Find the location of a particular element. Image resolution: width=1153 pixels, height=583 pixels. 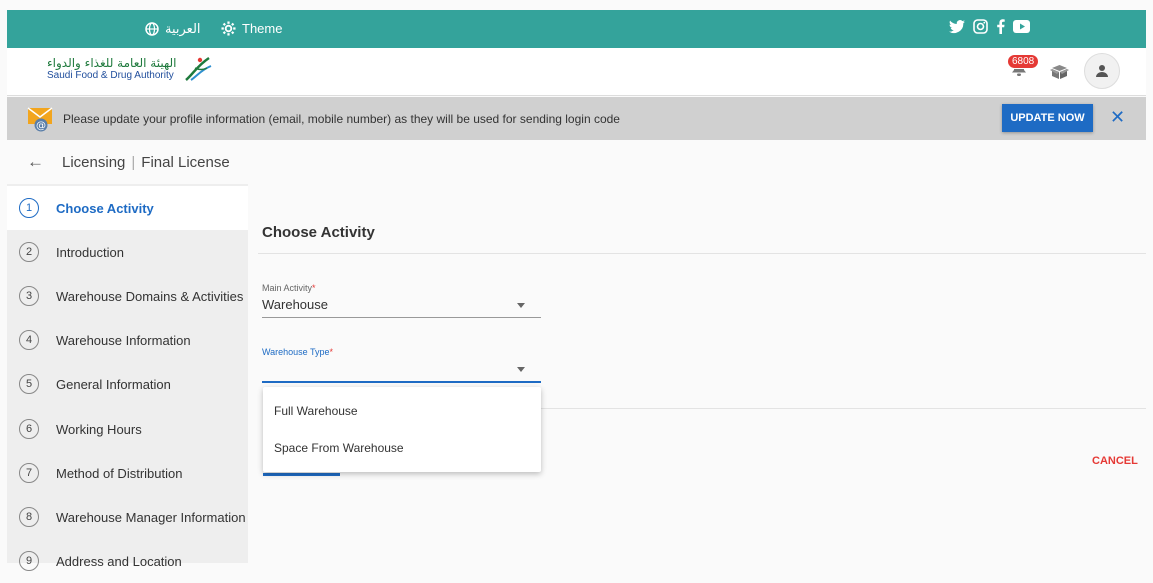

main-activity-label: Main Activity* is located at coordinates (289, 288).